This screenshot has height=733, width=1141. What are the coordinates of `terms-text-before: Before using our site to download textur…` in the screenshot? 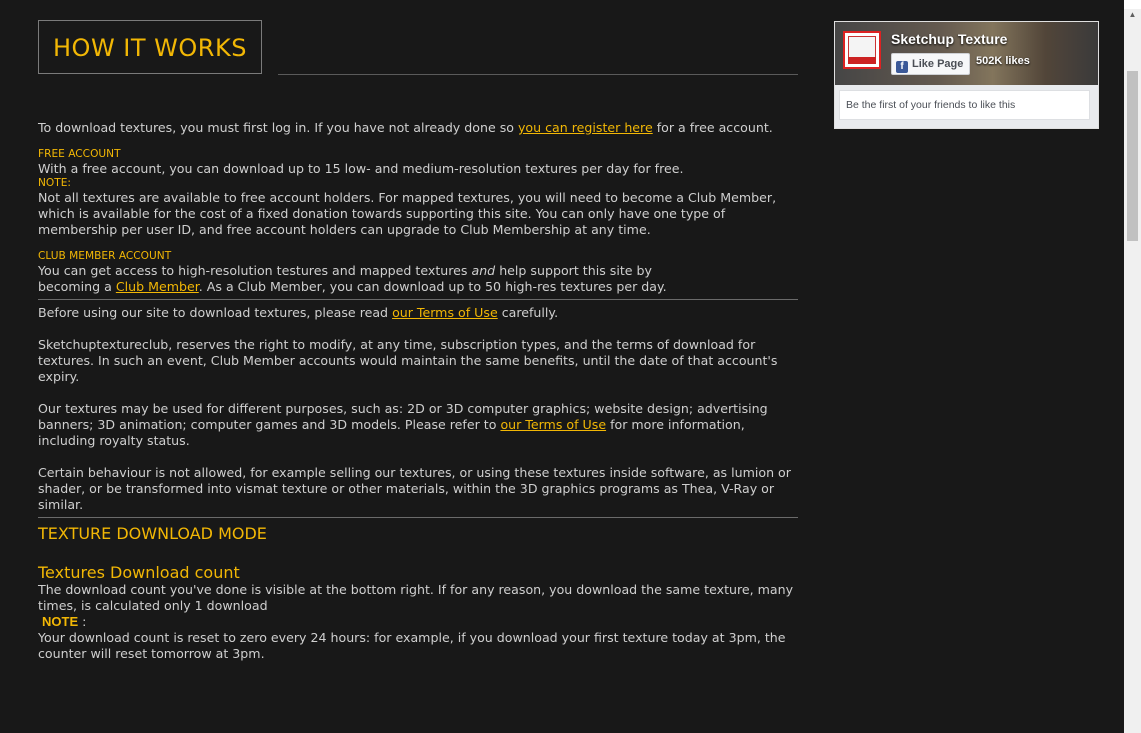 It's located at (215, 312).